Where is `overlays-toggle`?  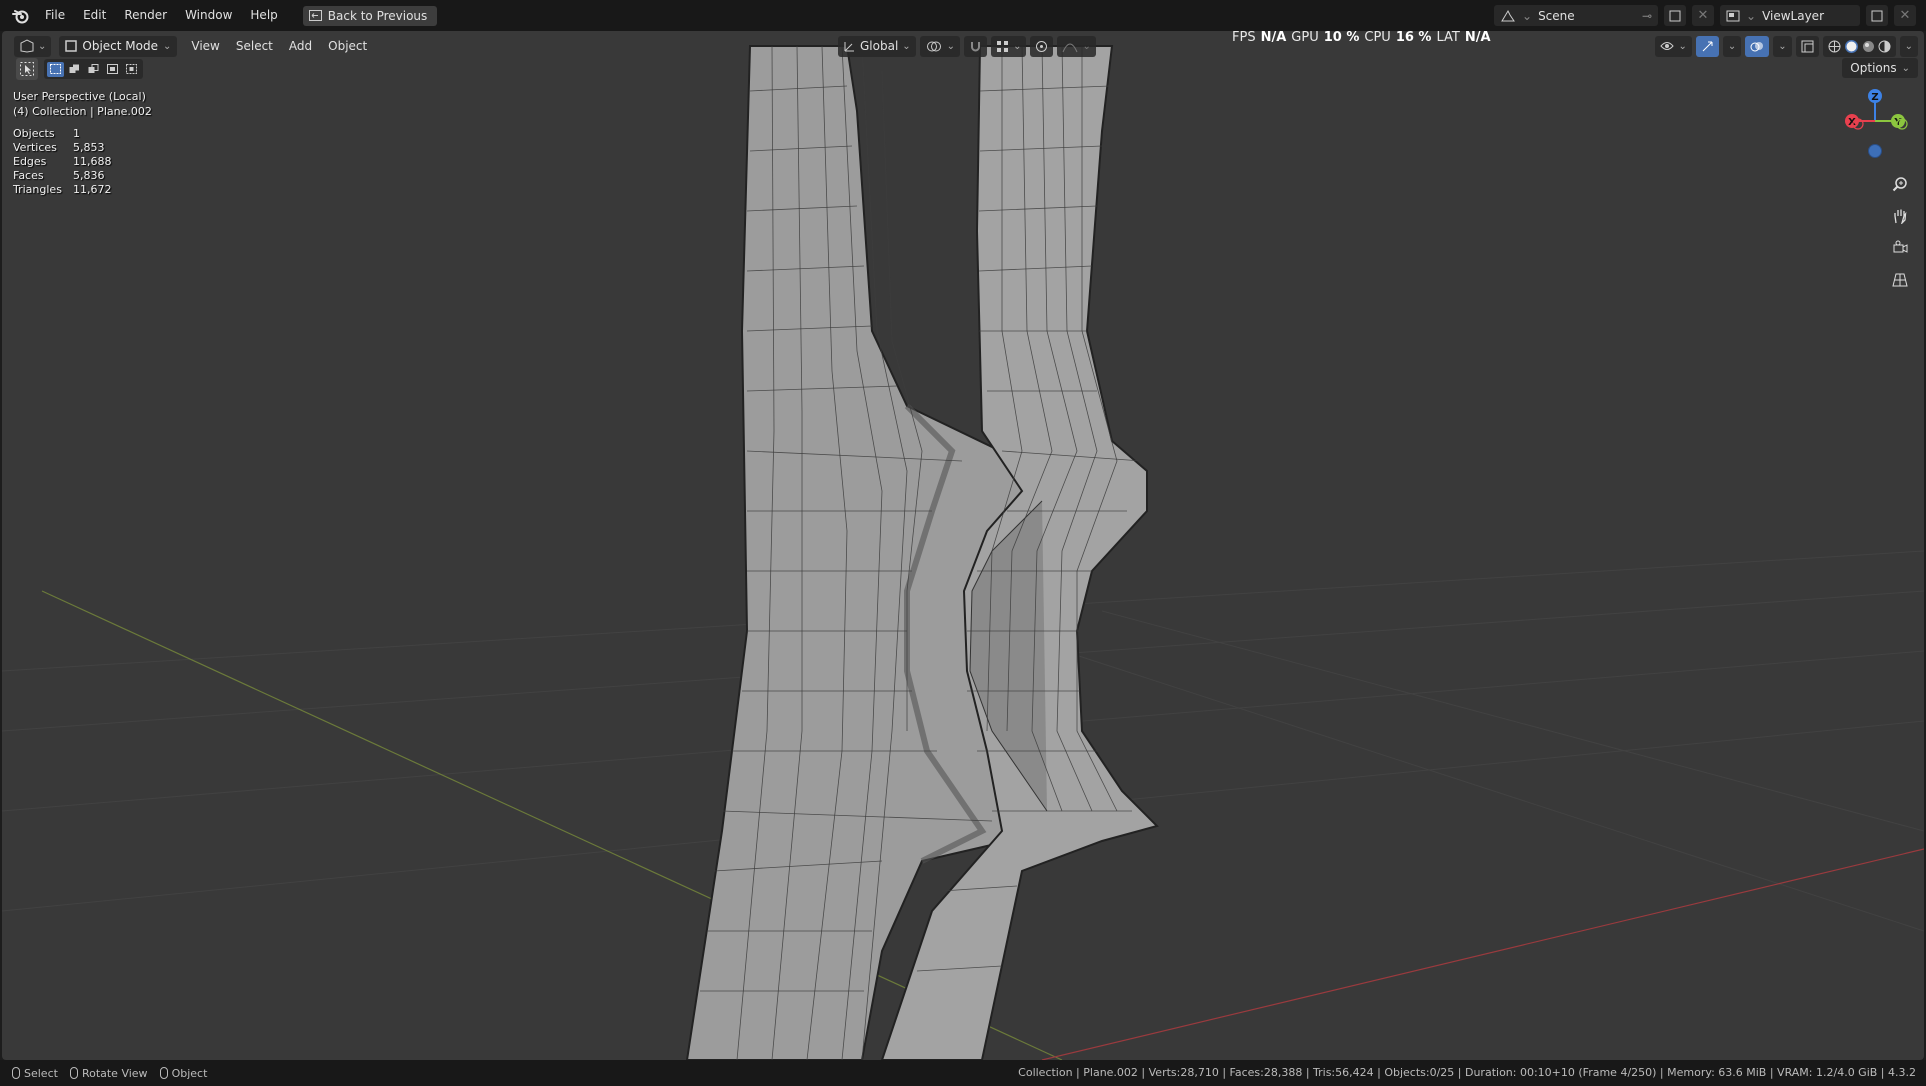 overlays-toggle is located at coordinates (1757, 46).